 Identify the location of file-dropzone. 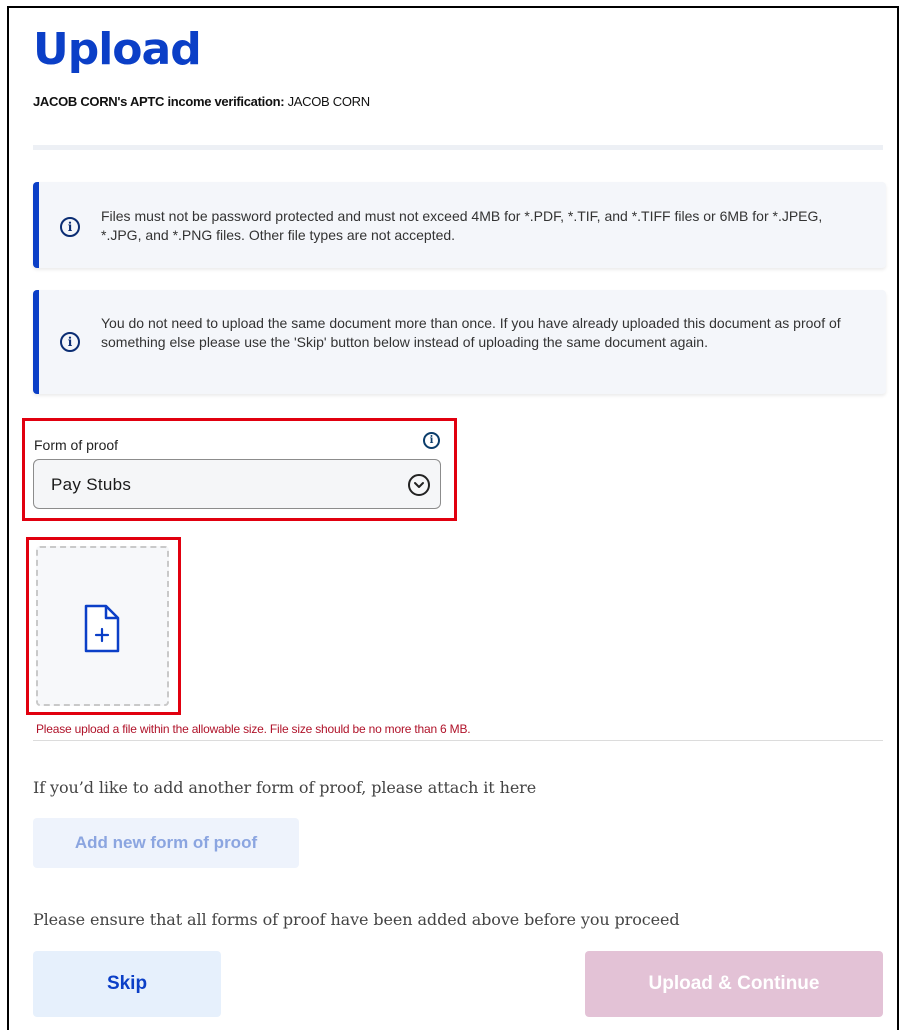
(102, 626).